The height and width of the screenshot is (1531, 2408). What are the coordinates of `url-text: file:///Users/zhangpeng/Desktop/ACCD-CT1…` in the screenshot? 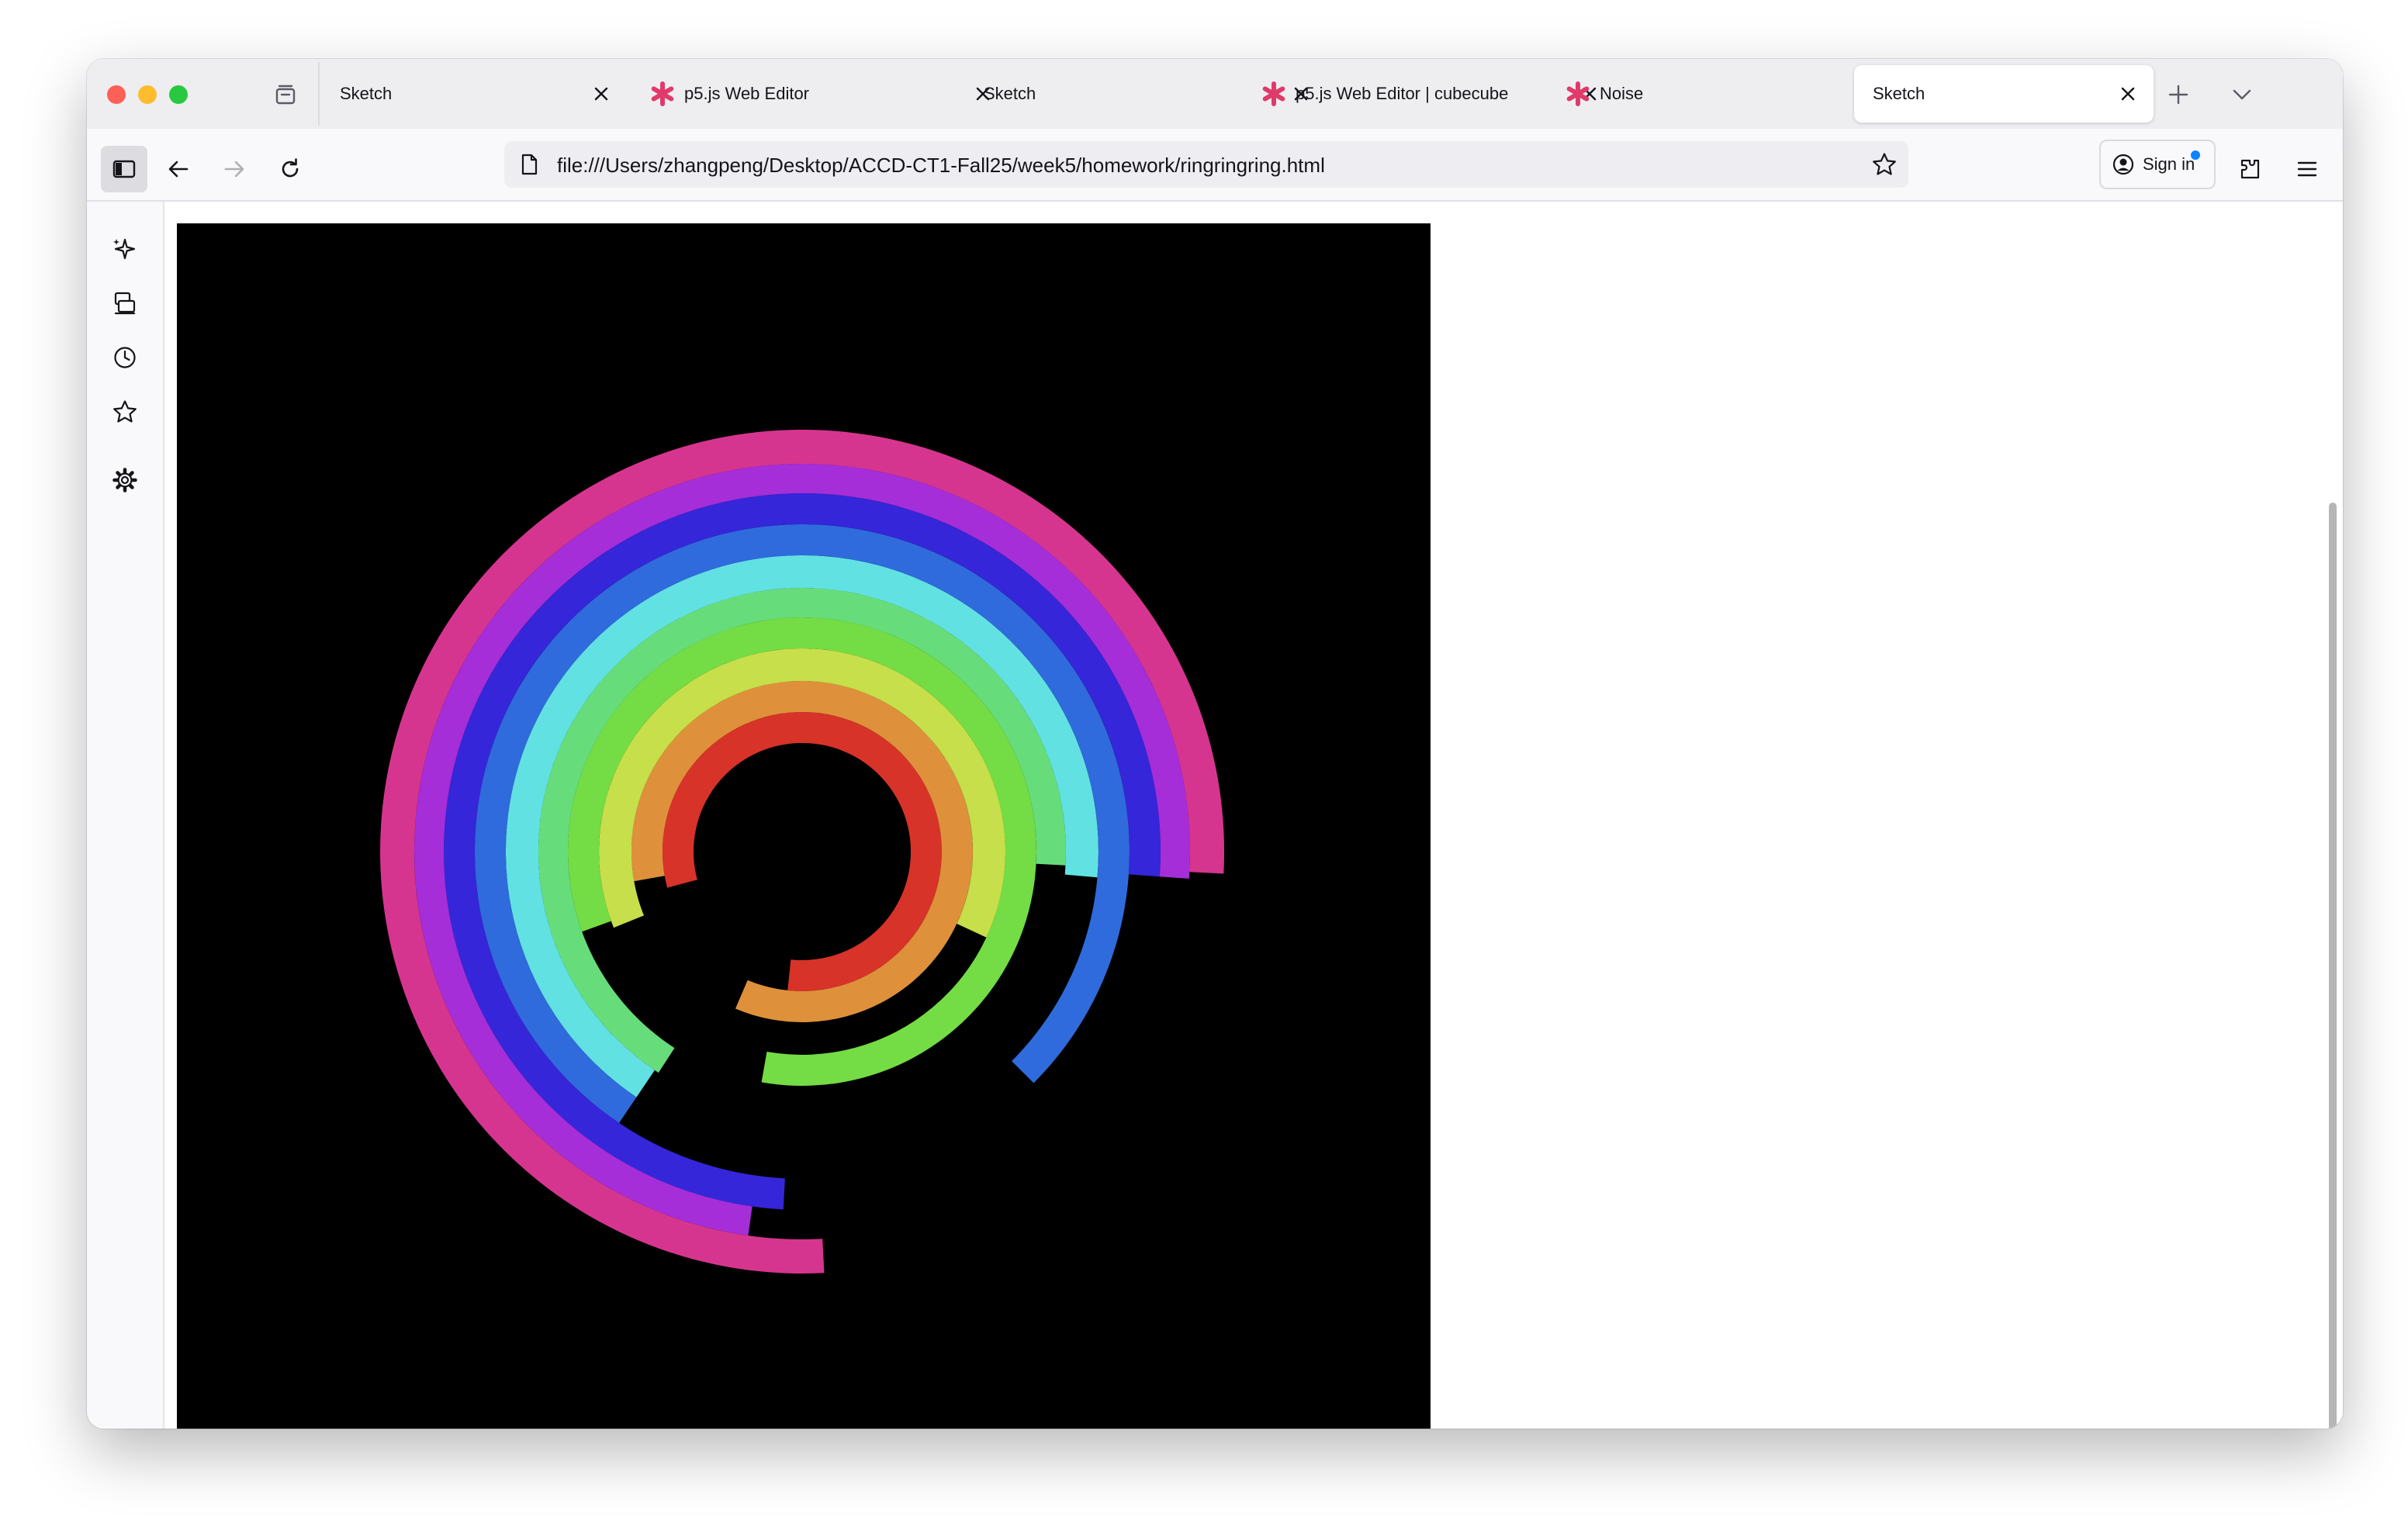 It's located at (941, 166).